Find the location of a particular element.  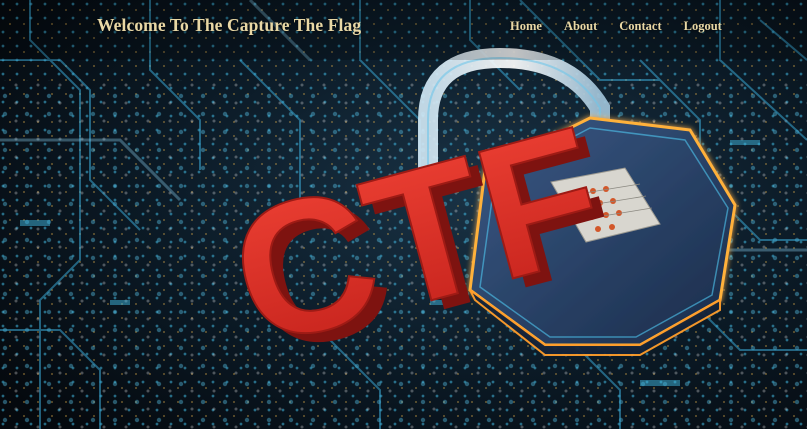

nav-home-link: Home is located at coordinates (526, 26).